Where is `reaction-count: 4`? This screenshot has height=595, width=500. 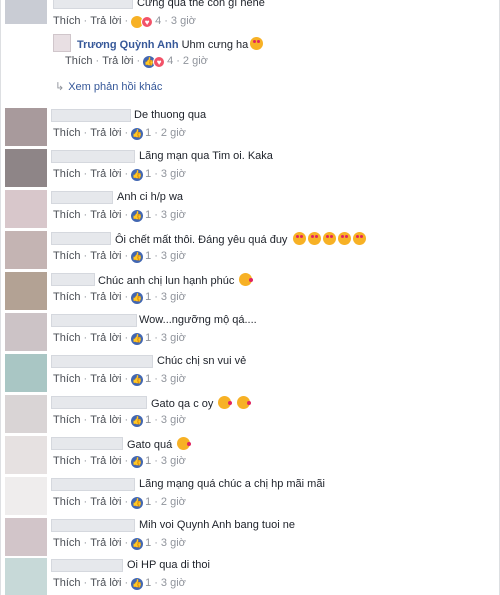 reaction-count: 4 is located at coordinates (170, 61).